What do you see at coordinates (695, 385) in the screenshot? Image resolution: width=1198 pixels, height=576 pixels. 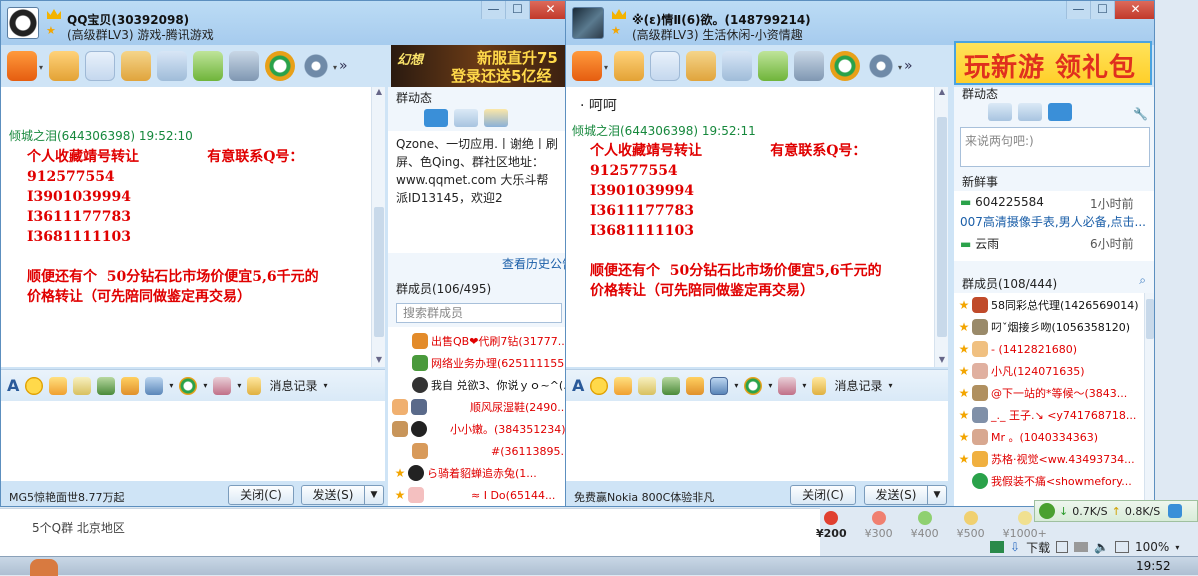 I see `music-icon` at bounding box center [695, 385].